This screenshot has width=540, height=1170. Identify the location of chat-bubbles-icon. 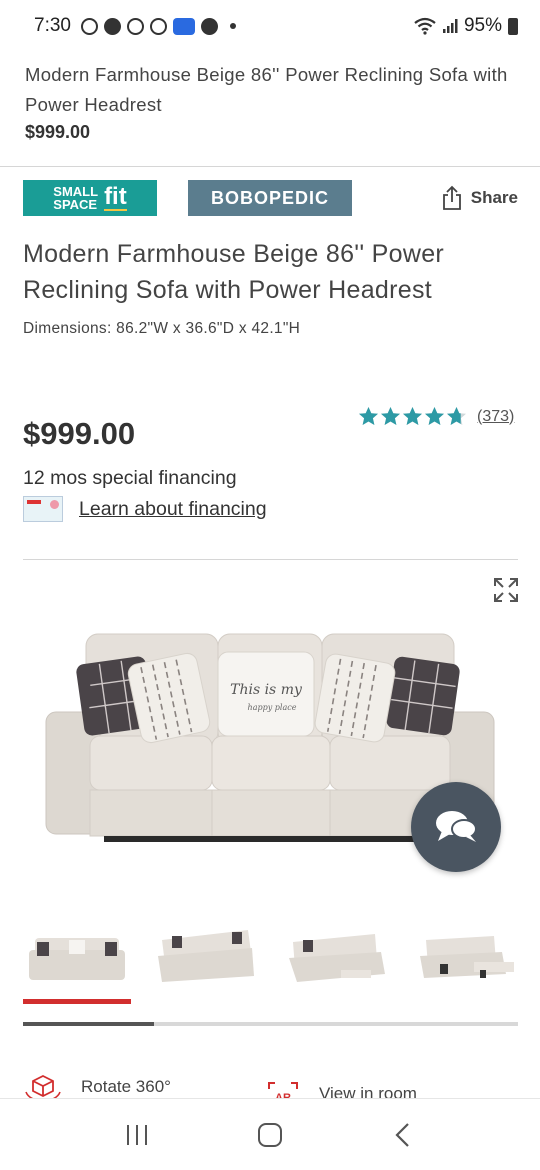
(456, 826).